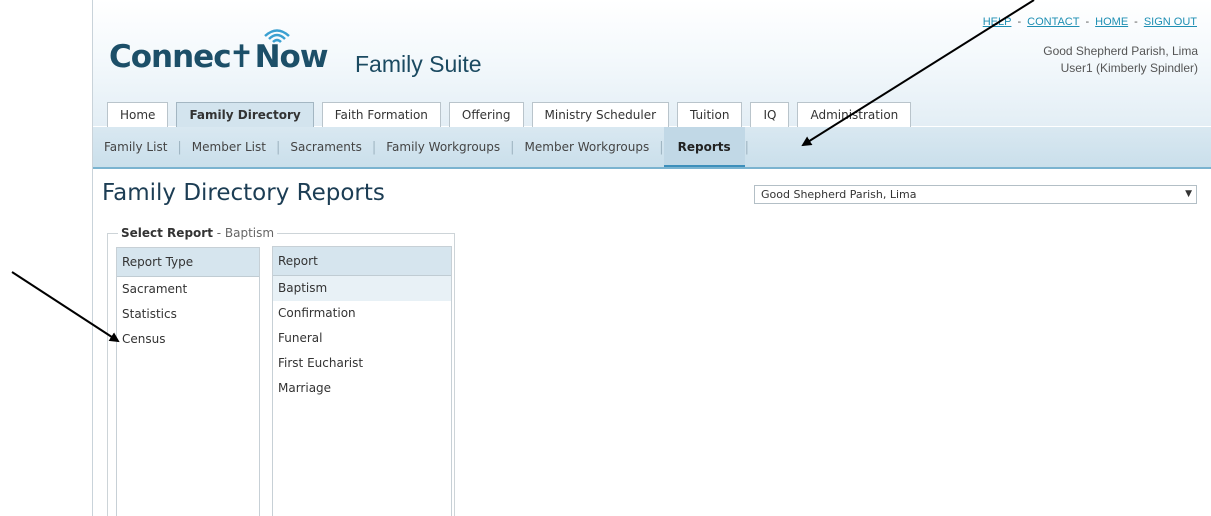 This screenshot has height=516, width=1211. What do you see at coordinates (997, 22) in the screenshot?
I see `help-link: HELP` at bounding box center [997, 22].